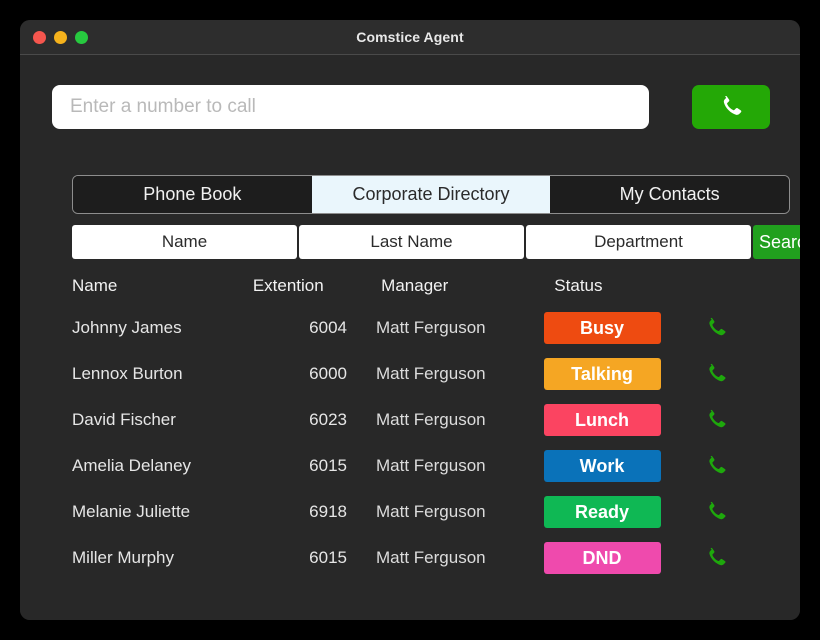  Describe the element at coordinates (328, 373) in the screenshot. I see `cell-extention: 6000` at that location.